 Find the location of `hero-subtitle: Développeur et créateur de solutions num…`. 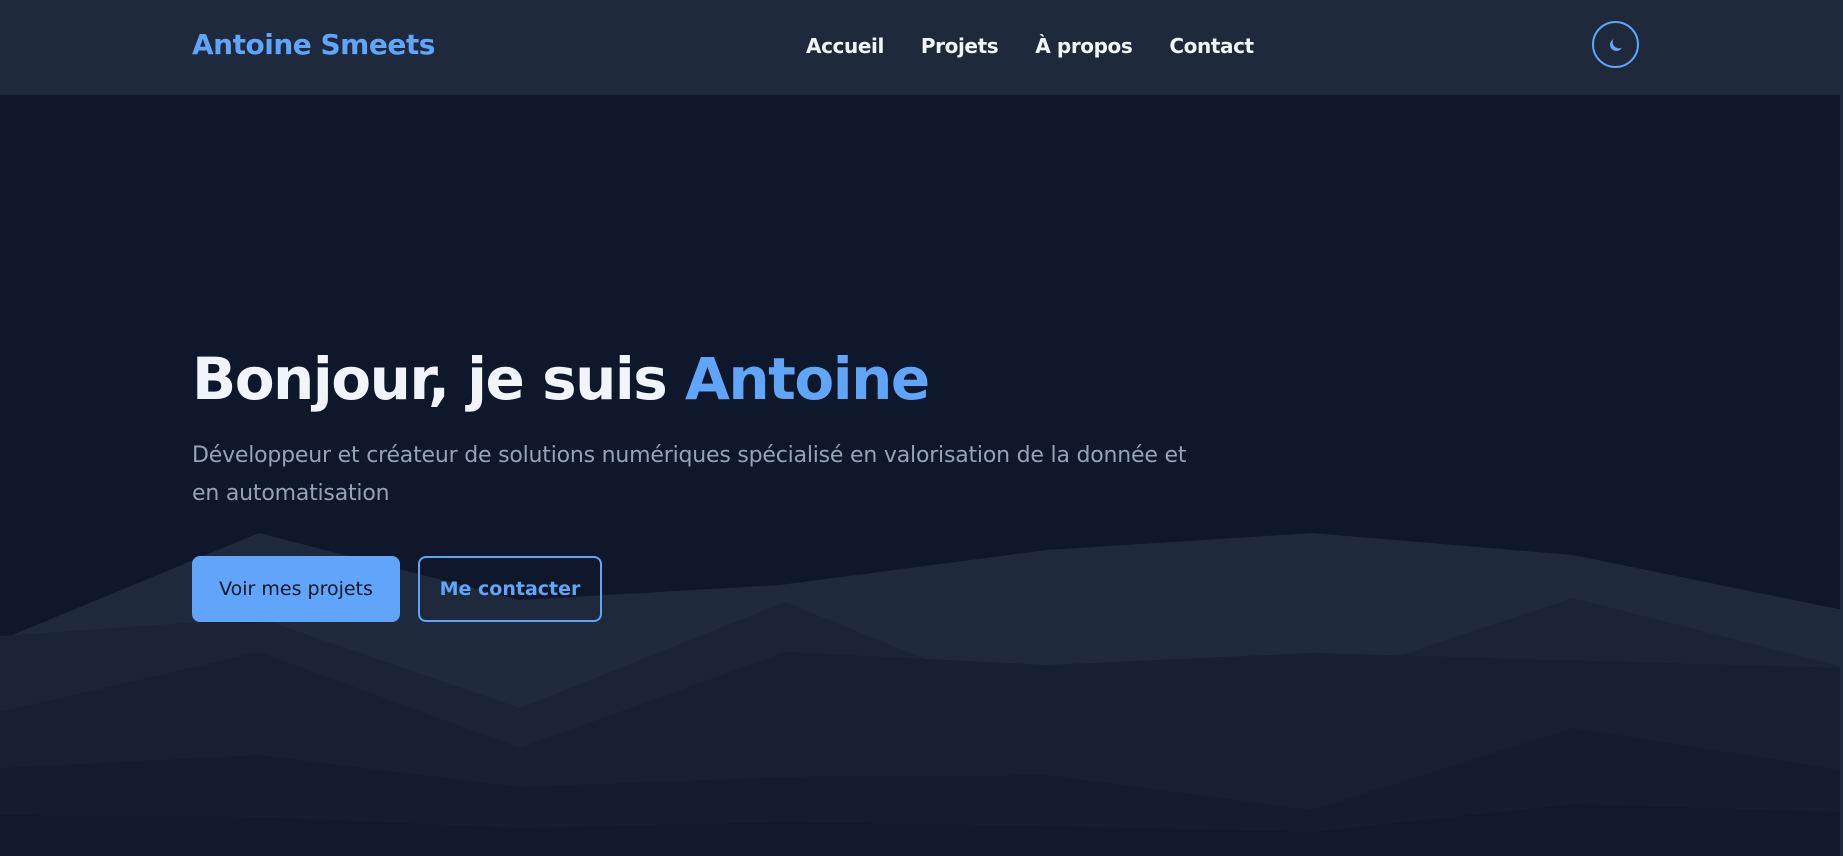

hero-subtitle: Développeur et créateur de solutions num… is located at coordinates (689, 474).